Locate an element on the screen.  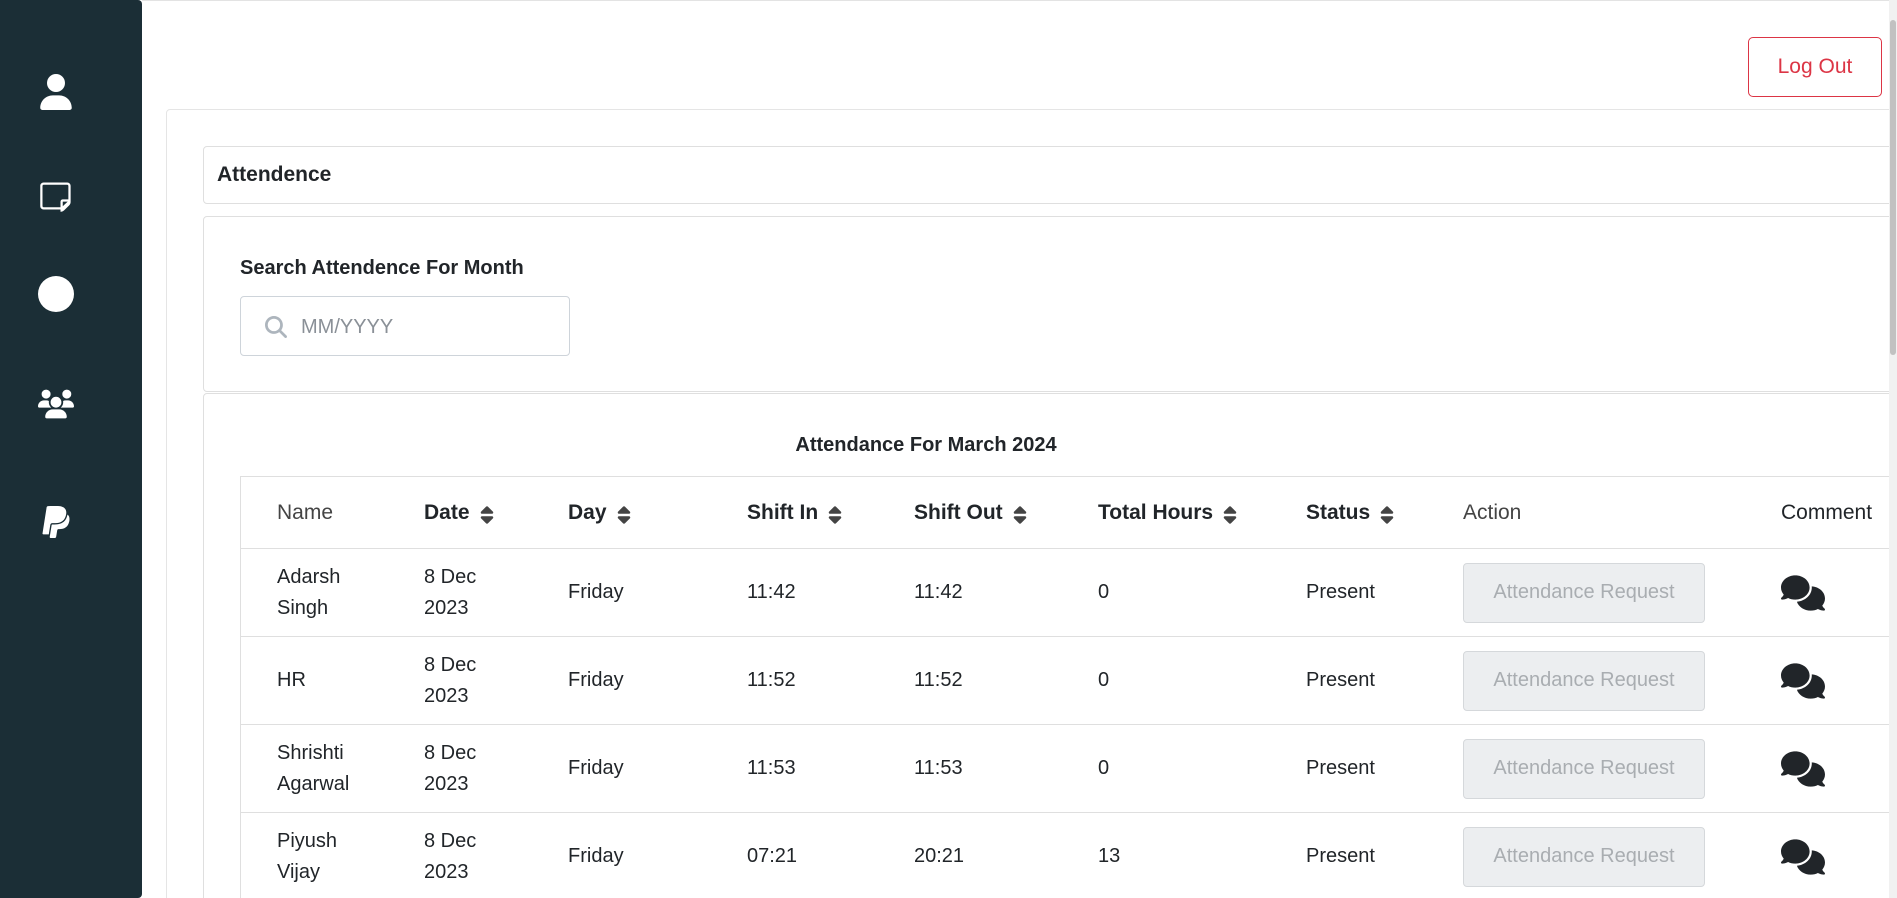
scrollbar is located at coordinates (1893, 449).